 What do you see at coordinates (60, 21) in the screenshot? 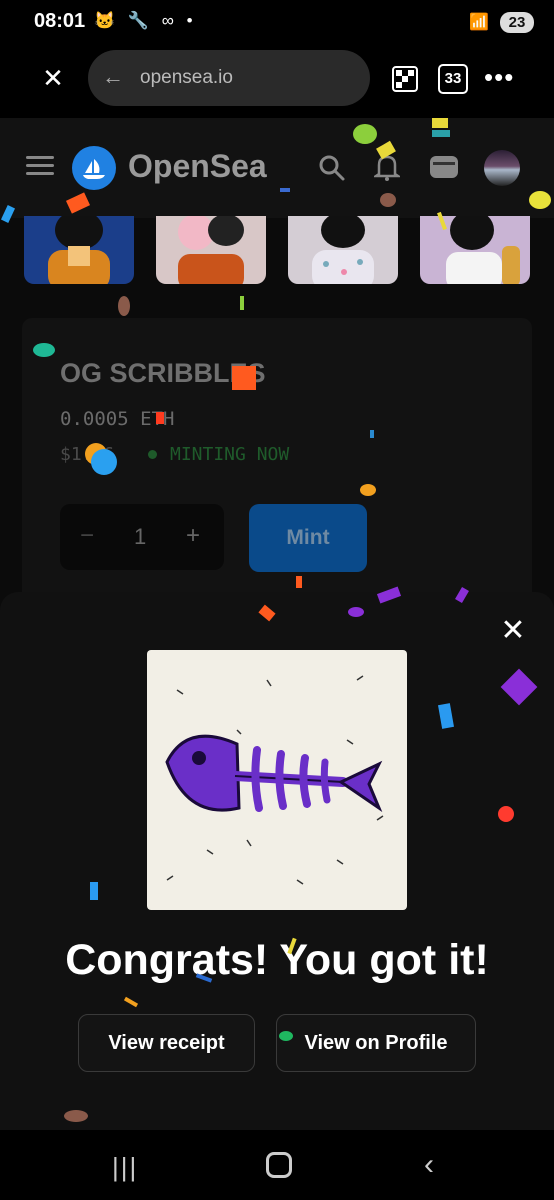
I see `status-time: 08:01` at bounding box center [60, 21].